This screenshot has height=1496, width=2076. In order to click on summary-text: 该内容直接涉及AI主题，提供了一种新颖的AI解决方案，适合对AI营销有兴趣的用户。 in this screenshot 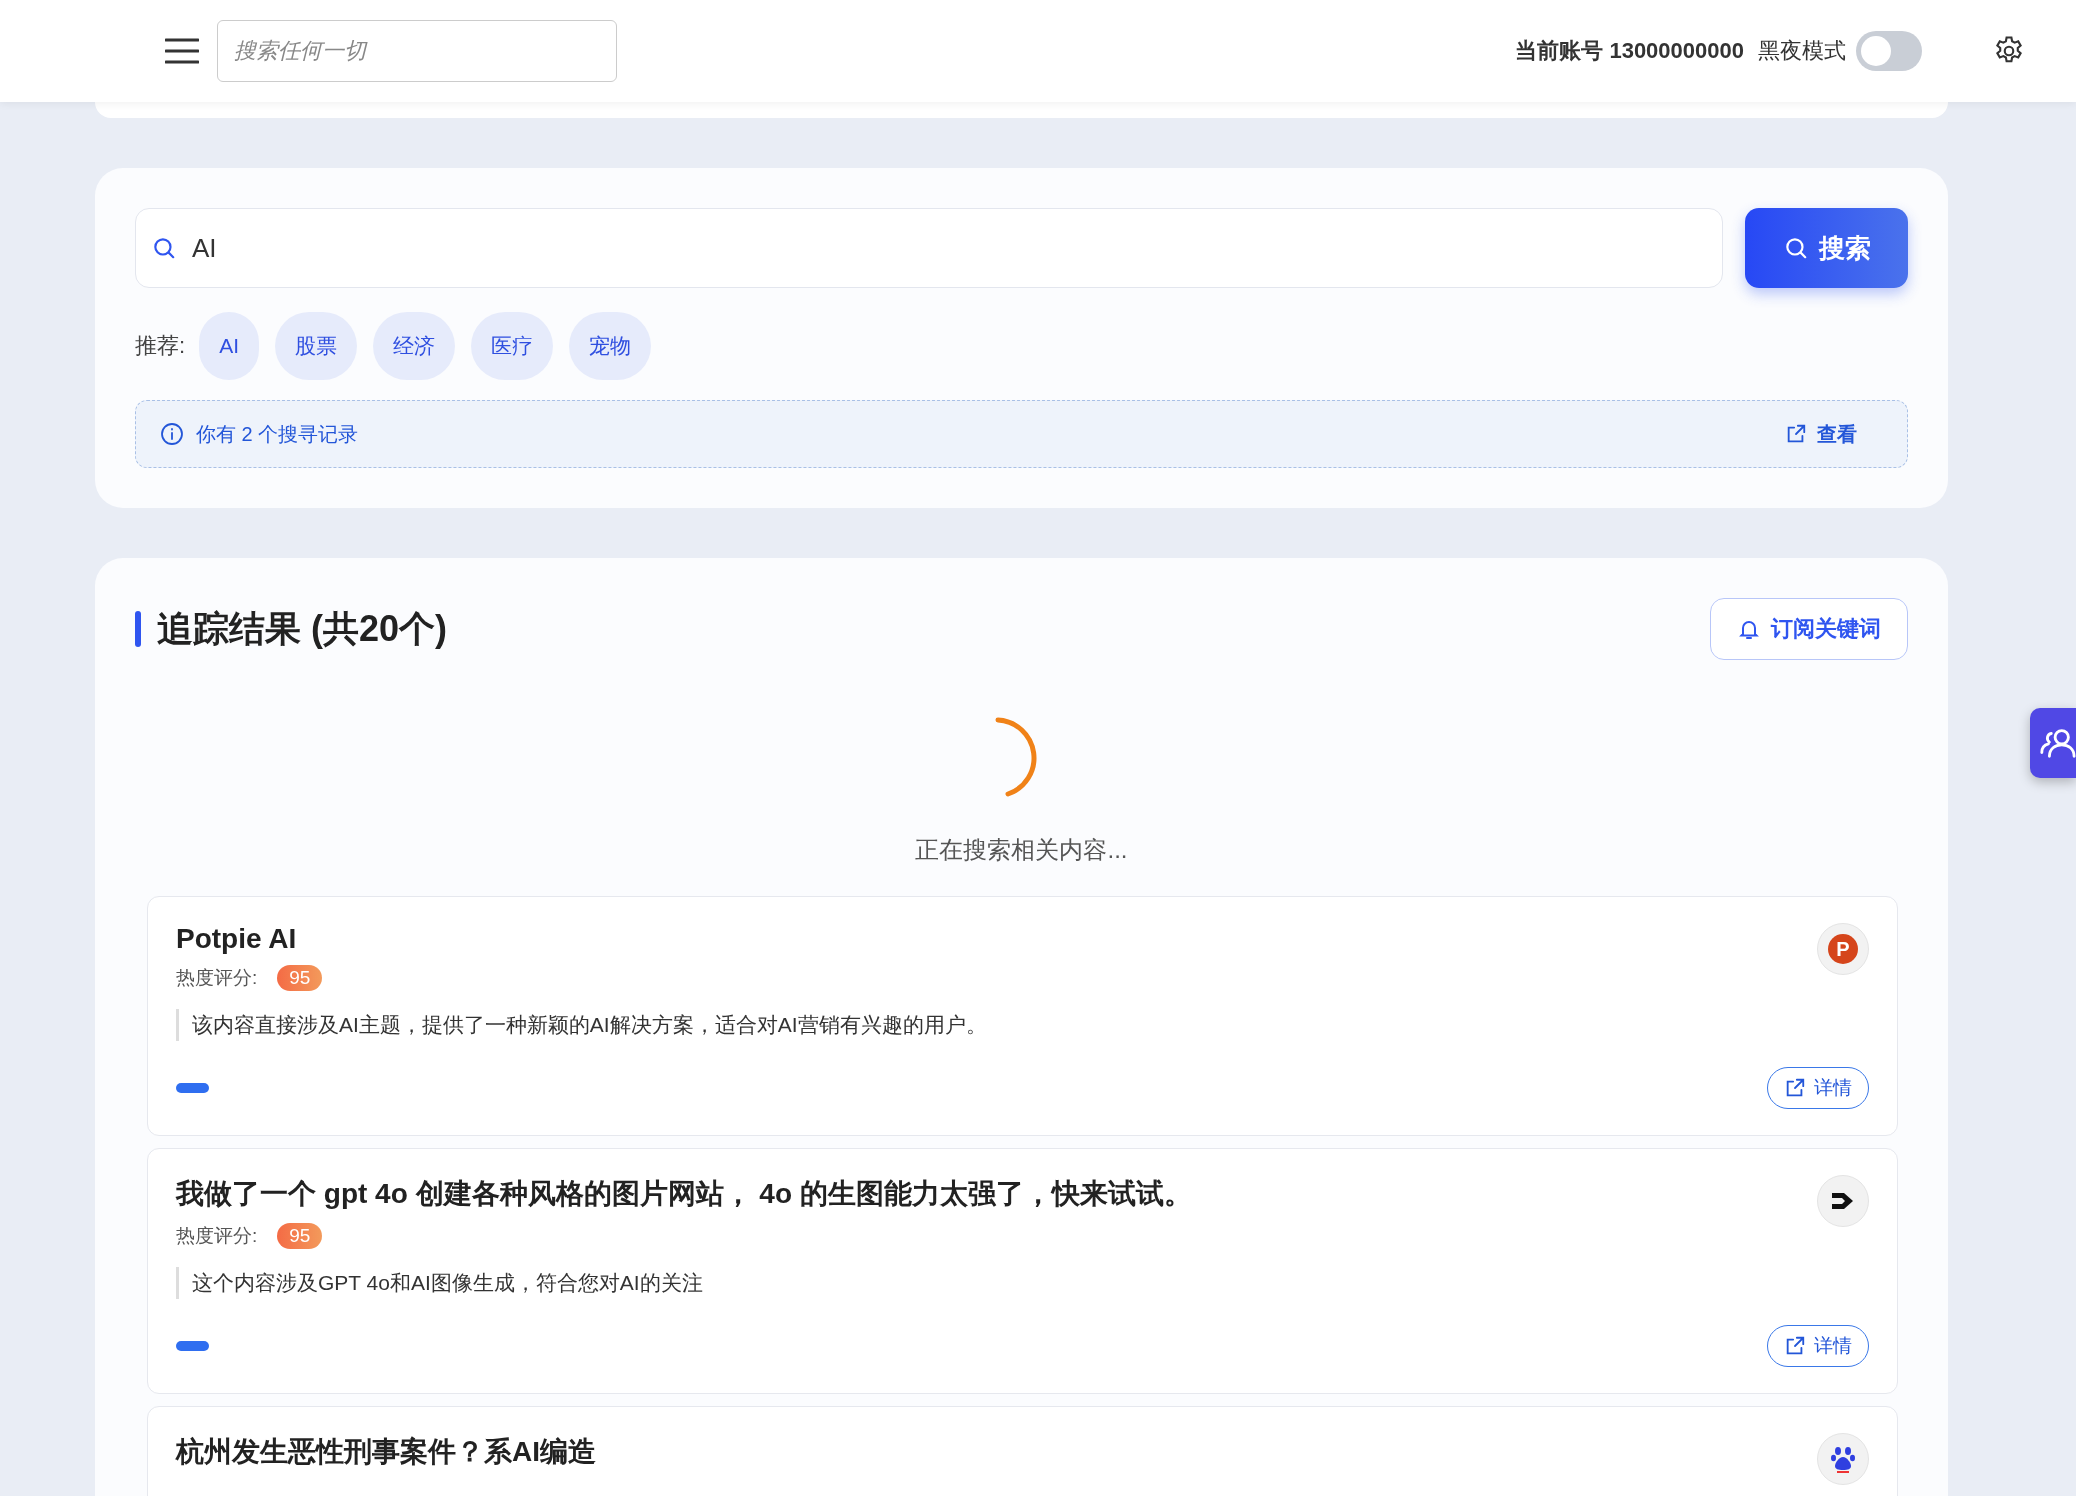, I will do `click(581, 1025)`.